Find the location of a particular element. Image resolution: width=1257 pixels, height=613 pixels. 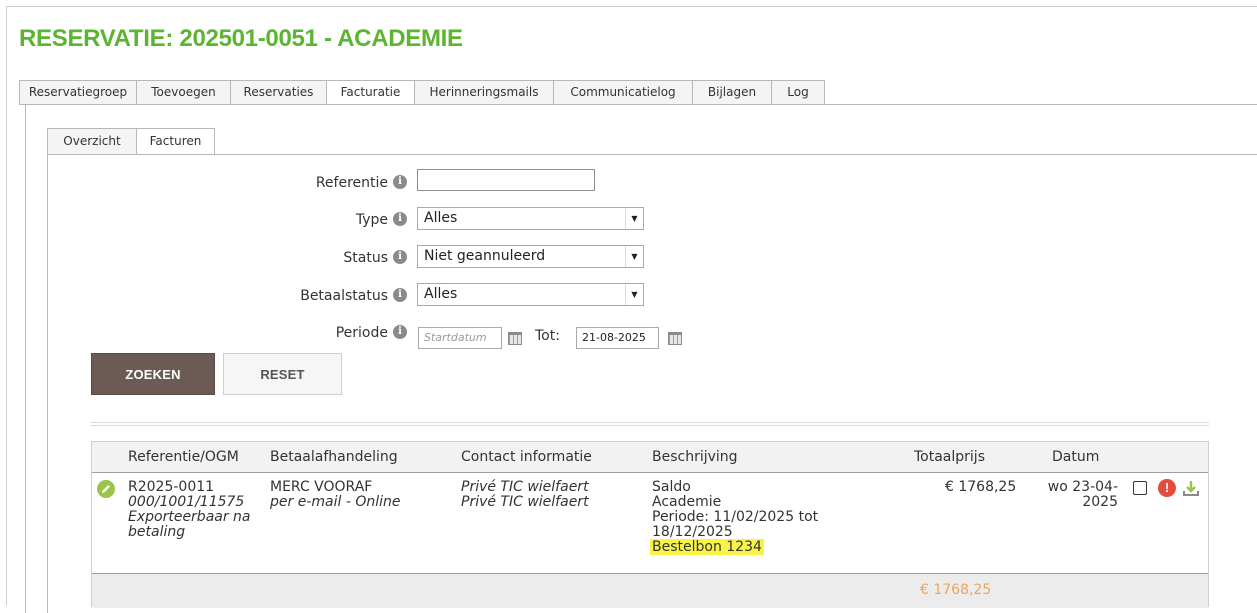

filter-row-type: Type i is located at coordinates (207, 220).